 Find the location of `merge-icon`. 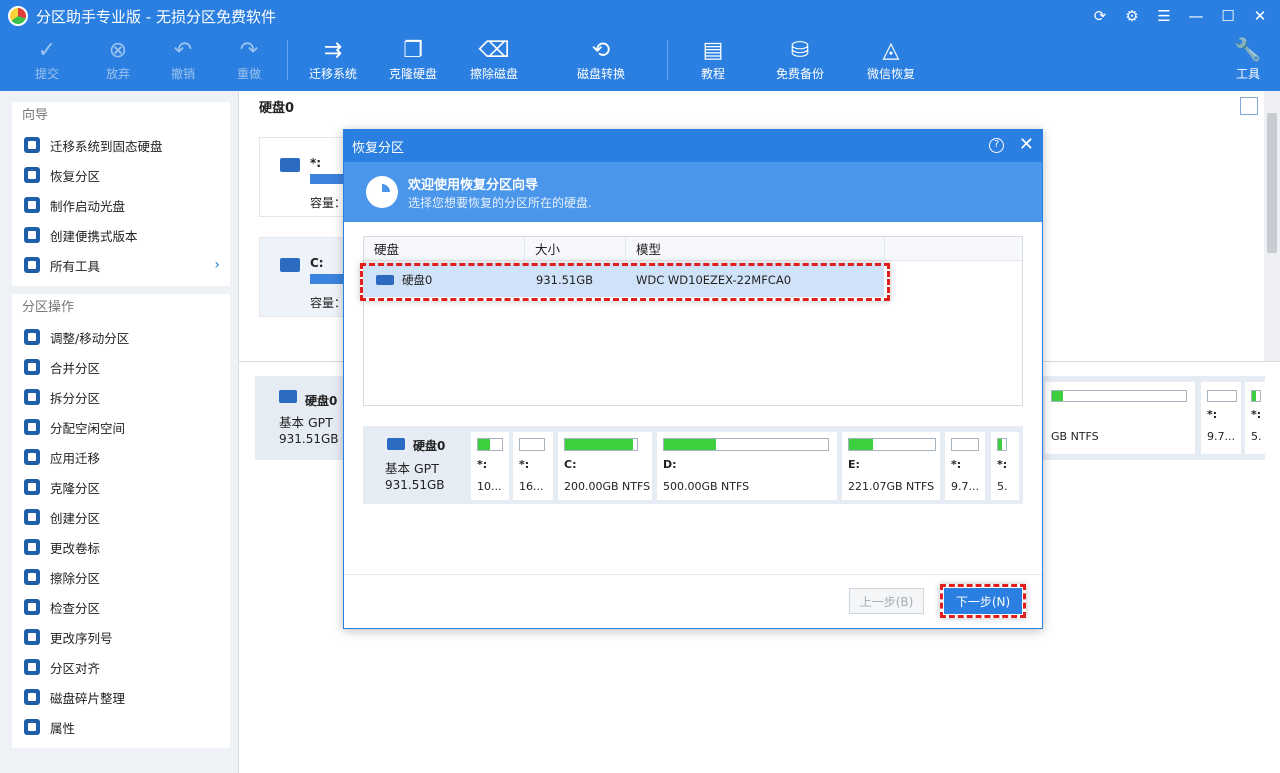

merge-icon is located at coordinates (32, 367).